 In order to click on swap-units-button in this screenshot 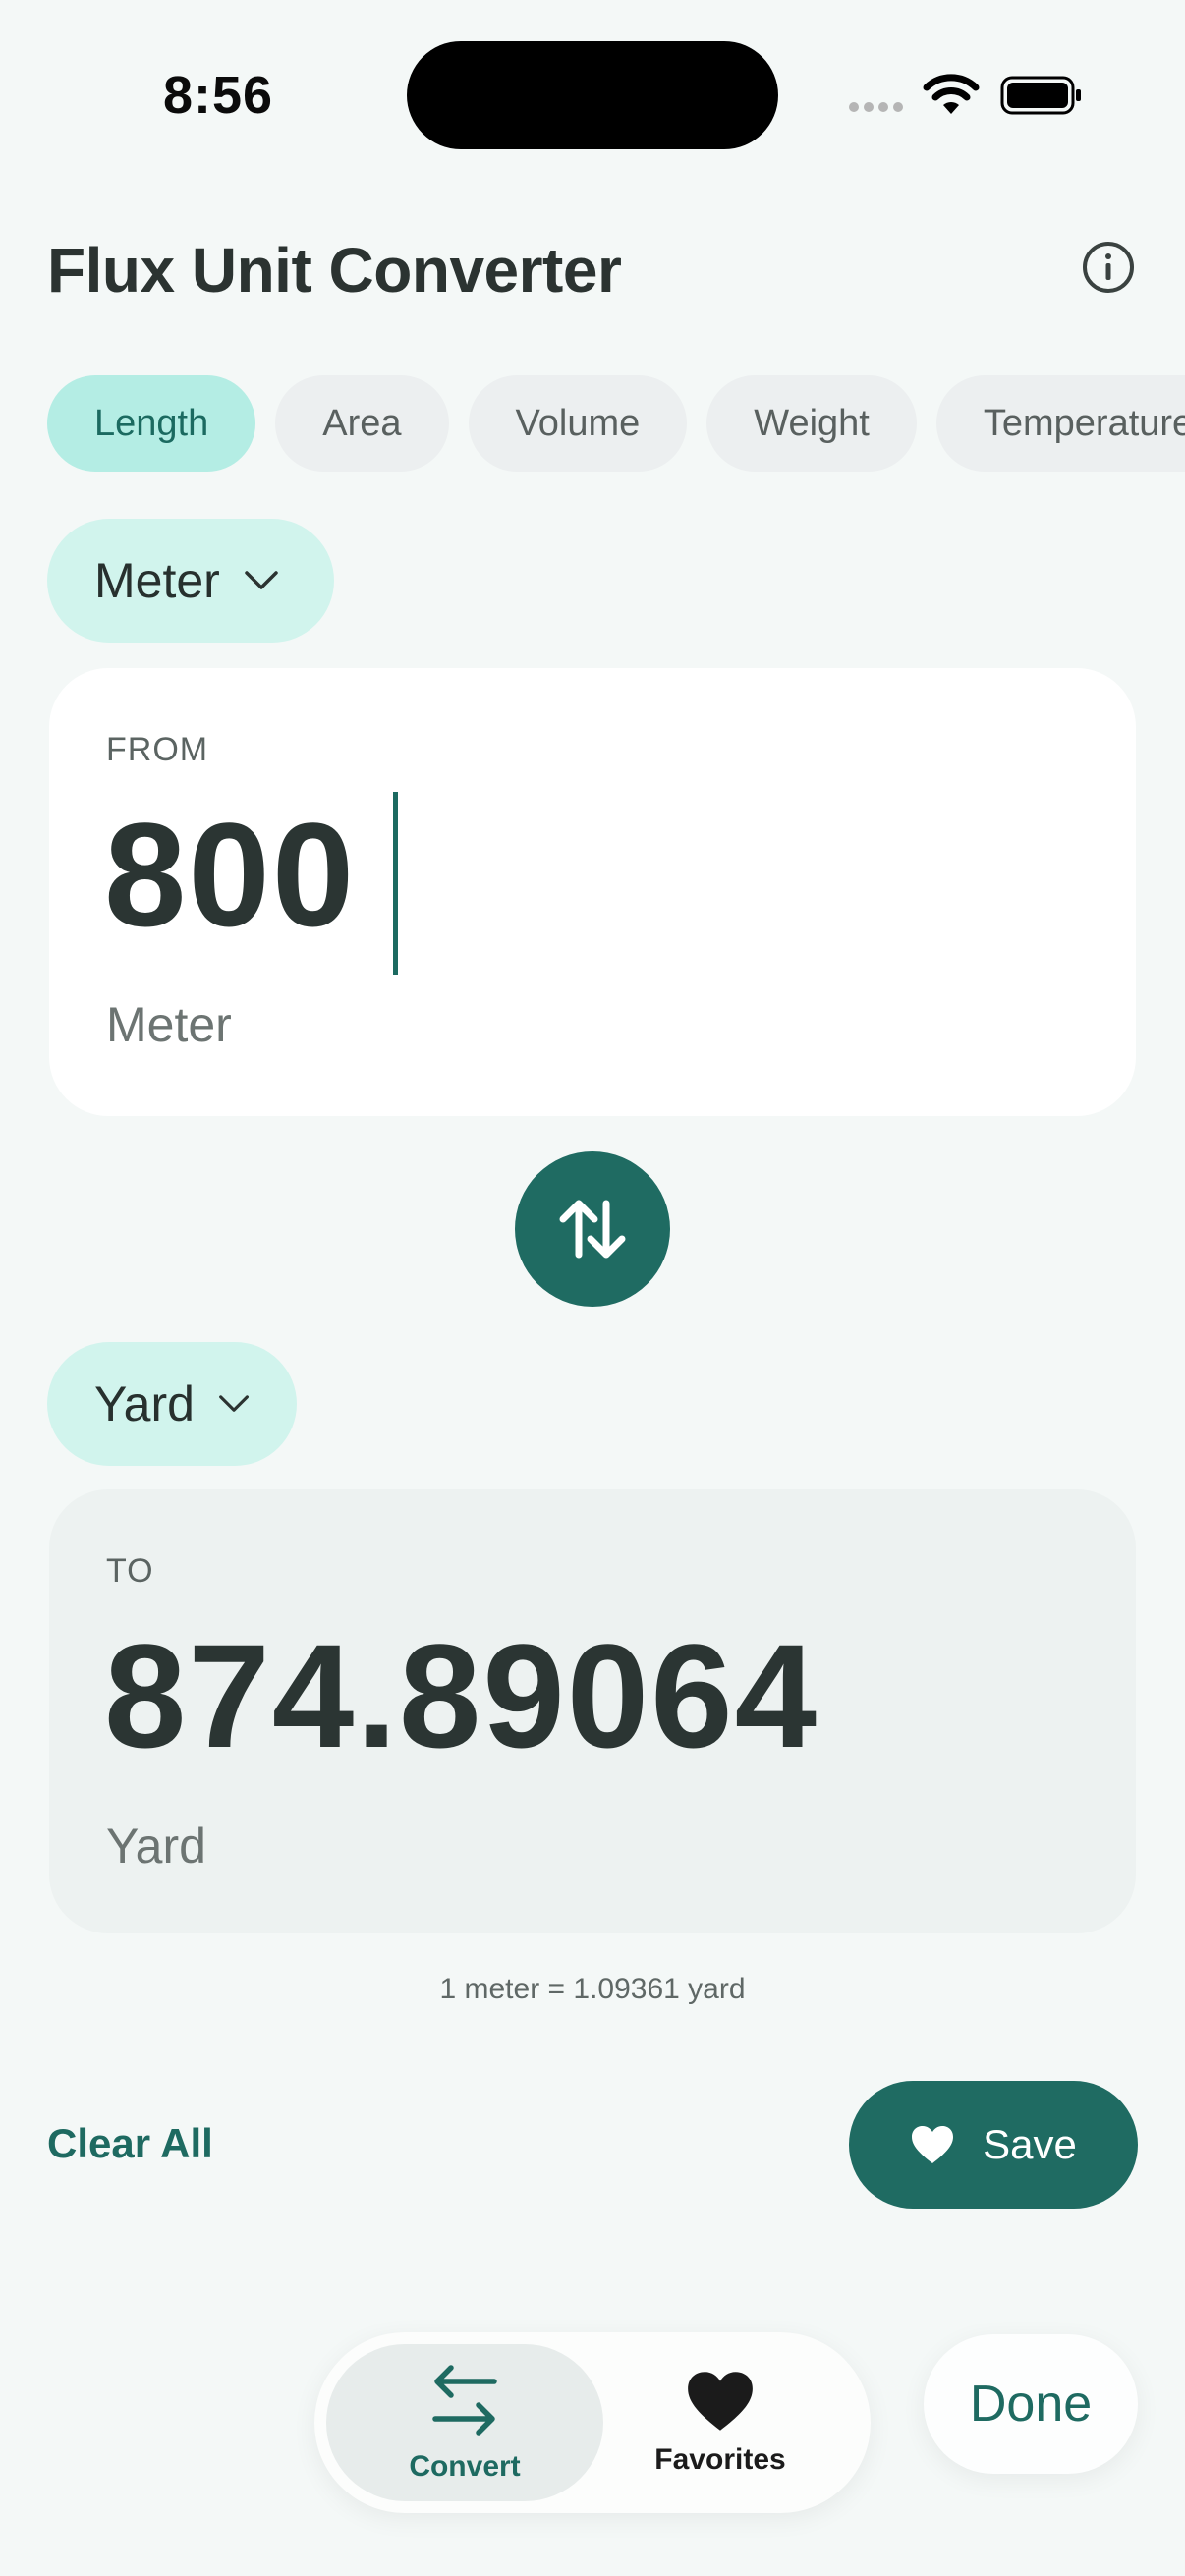, I will do `click(592, 1229)`.